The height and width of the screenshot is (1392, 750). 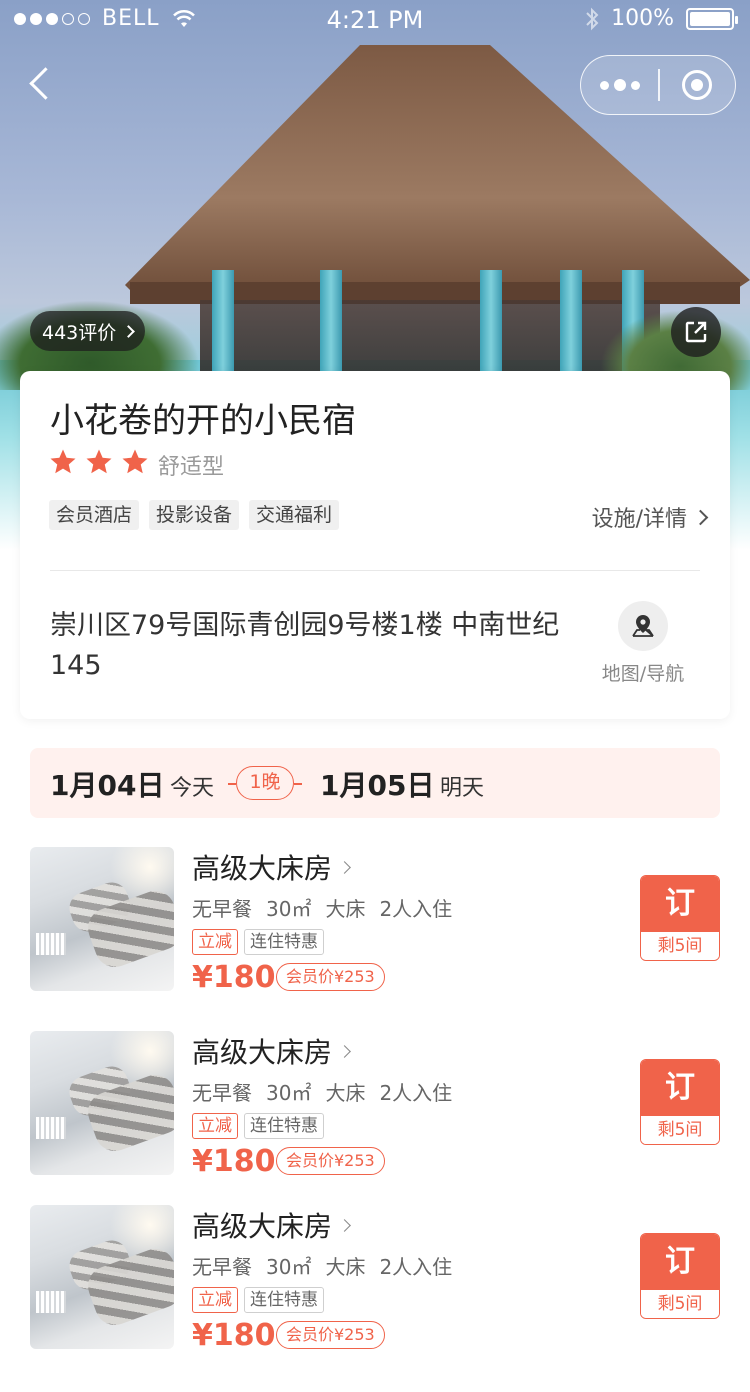 I want to click on bluetooth-icon, so click(x=592, y=18).